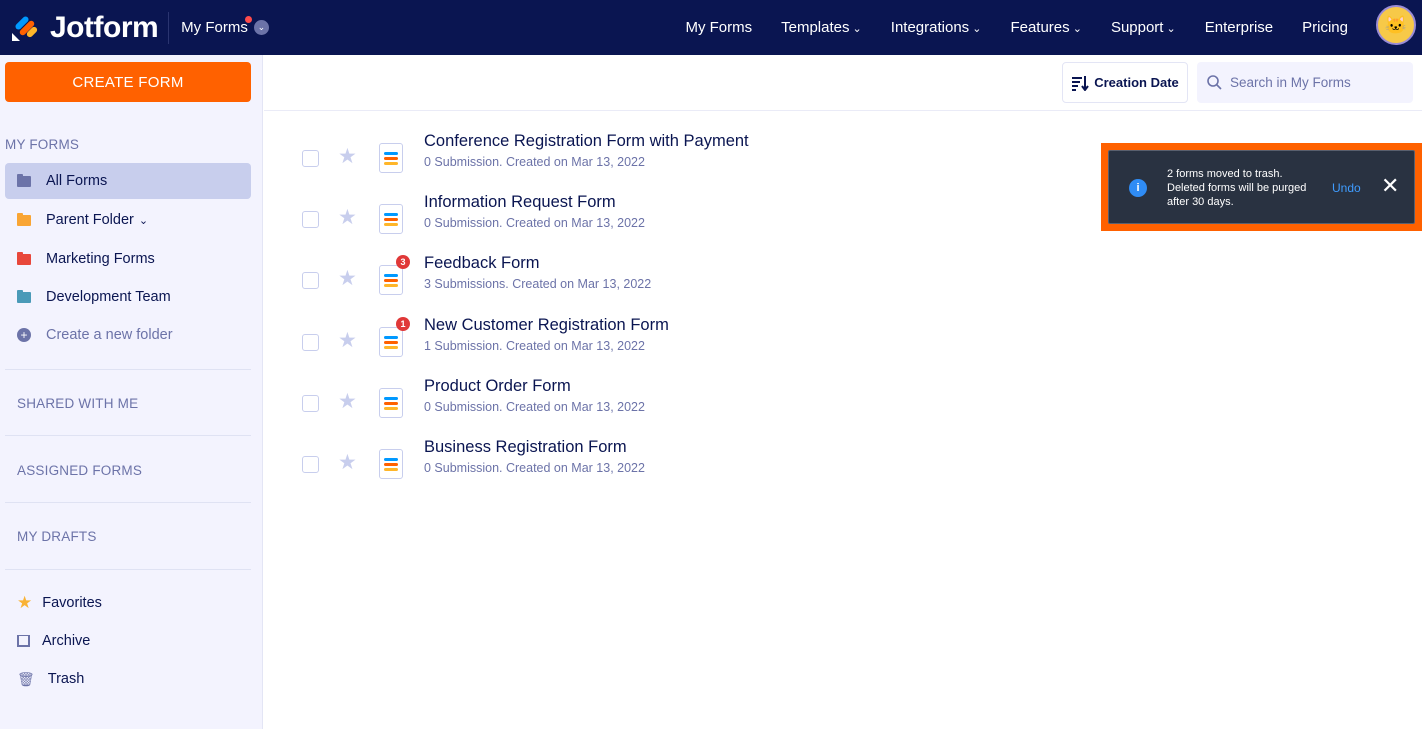 The image size is (1422, 729). What do you see at coordinates (1239, 27) in the screenshot?
I see `nav-item-enterprise: Enterprise` at bounding box center [1239, 27].